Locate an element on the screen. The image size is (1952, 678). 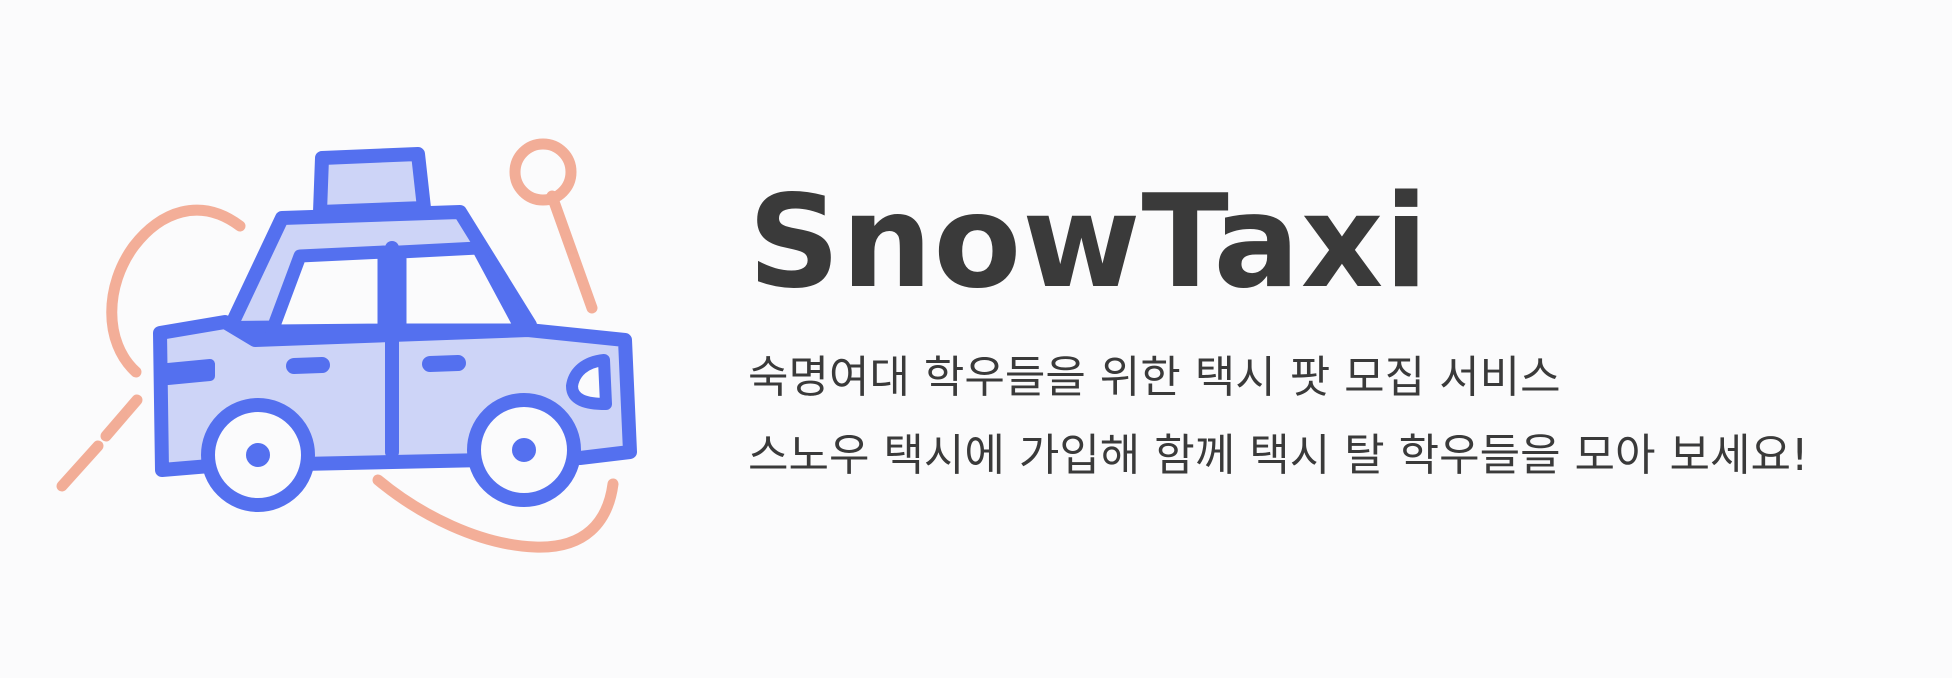
map-pin-icon is located at coordinates (553, 226).